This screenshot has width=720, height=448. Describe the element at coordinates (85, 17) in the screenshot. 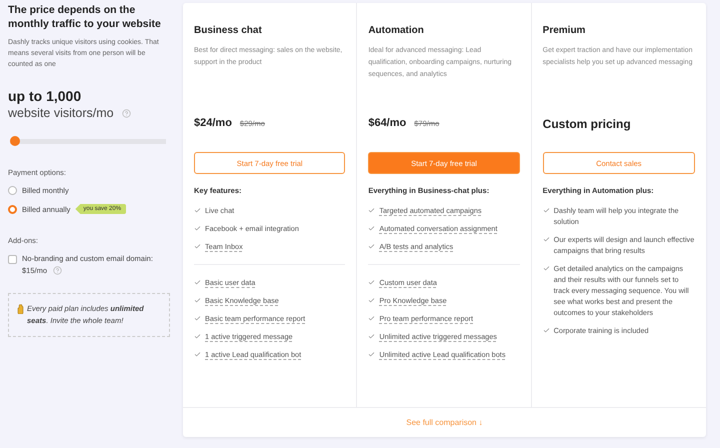

I see `sidebar-title: The price depends on the monthly traffic to your website` at that location.